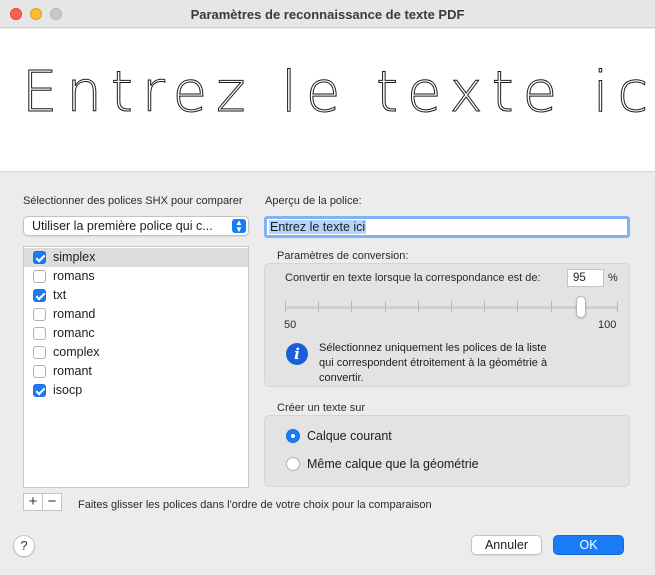  Describe the element at coordinates (313, 201) in the screenshot. I see `font-preview-label: Aperçu de la police:` at that location.